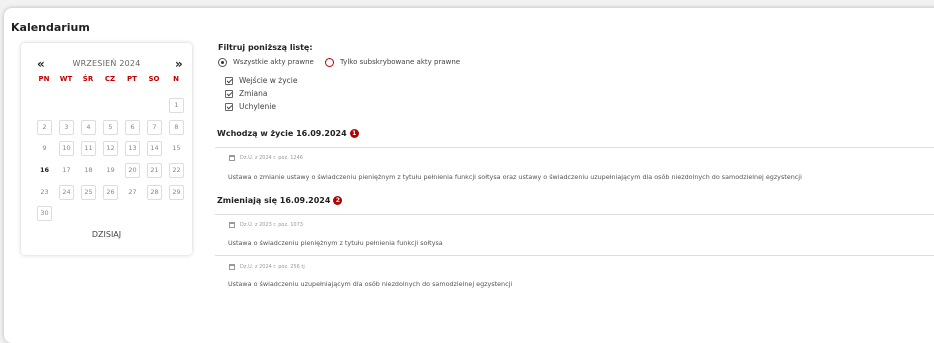  What do you see at coordinates (132, 192) in the screenshot?
I see `calendar-day-27: 27` at bounding box center [132, 192].